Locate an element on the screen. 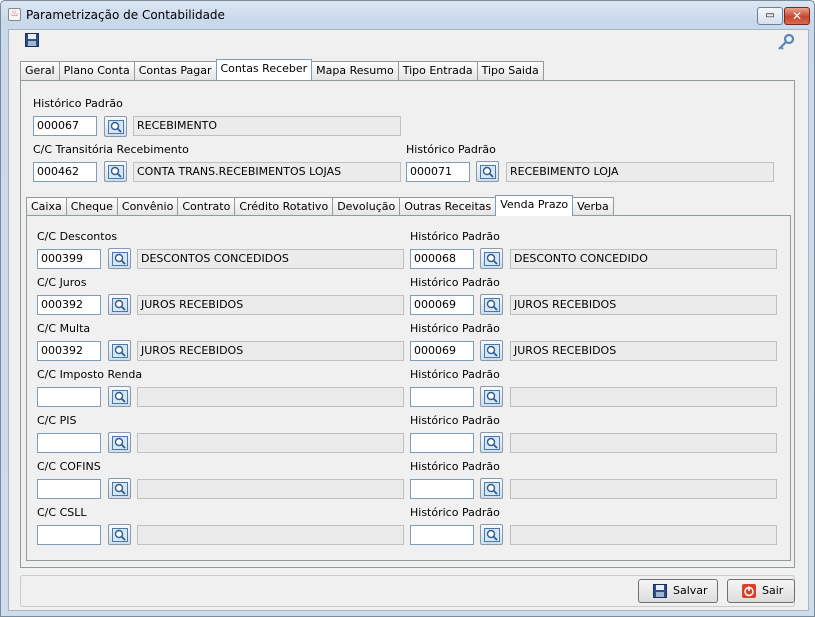  power-icon is located at coordinates (749, 591).